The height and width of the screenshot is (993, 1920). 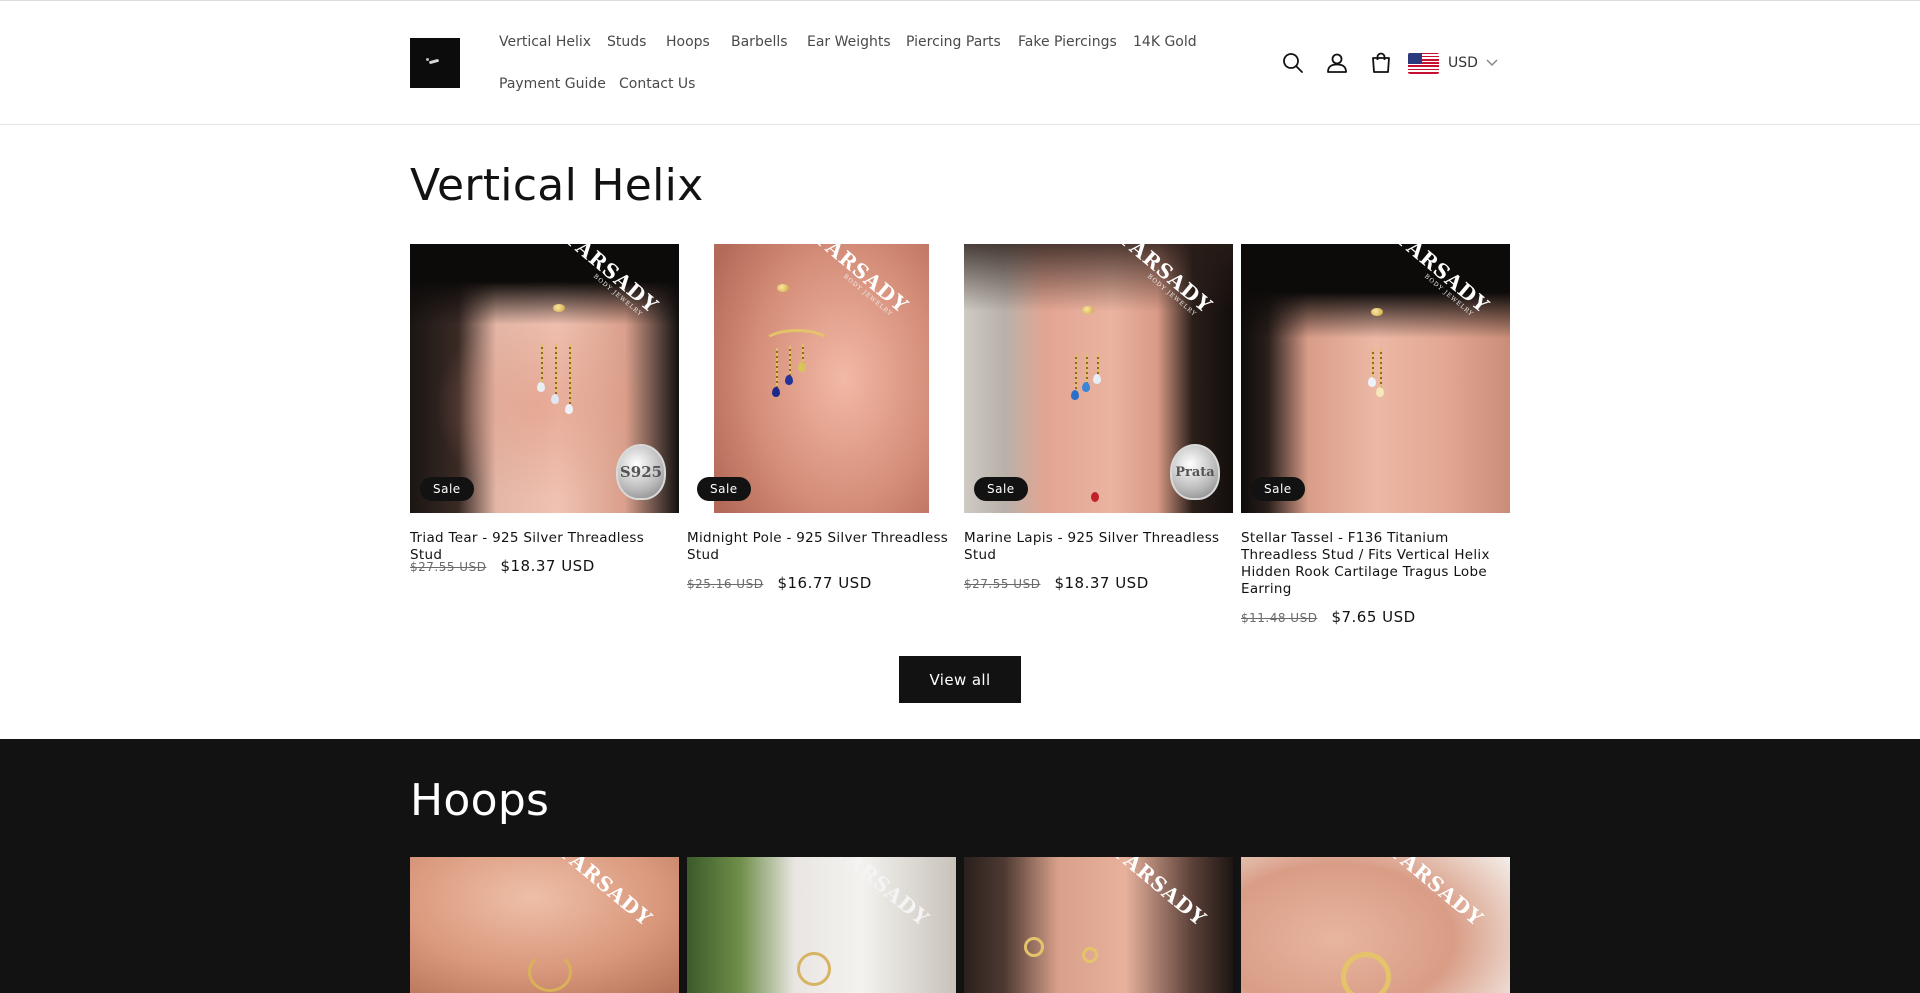 I want to click on nav-studs: Studs, so click(x=626, y=42).